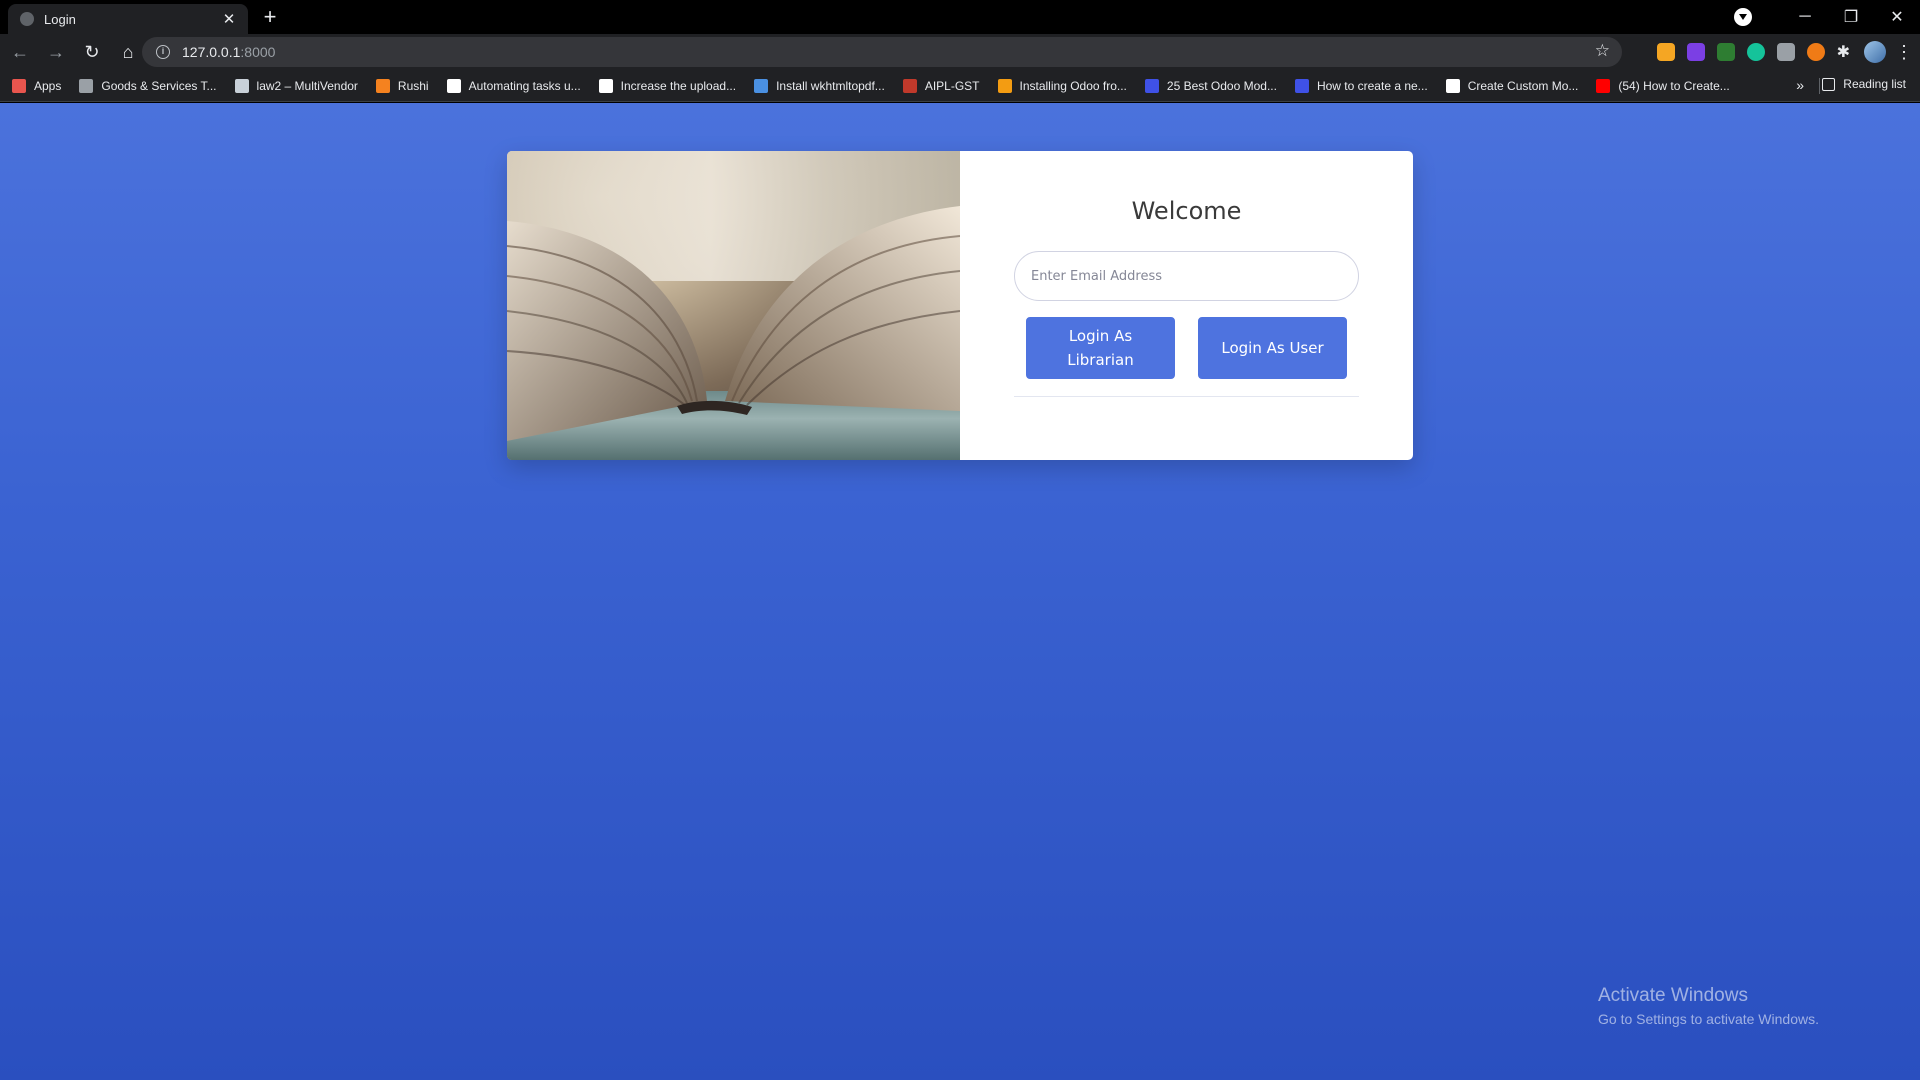 This screenshot has width=1920, height=1080. I want to click on bookmark-item: law2 – MultiVendor, so click(296, 85).